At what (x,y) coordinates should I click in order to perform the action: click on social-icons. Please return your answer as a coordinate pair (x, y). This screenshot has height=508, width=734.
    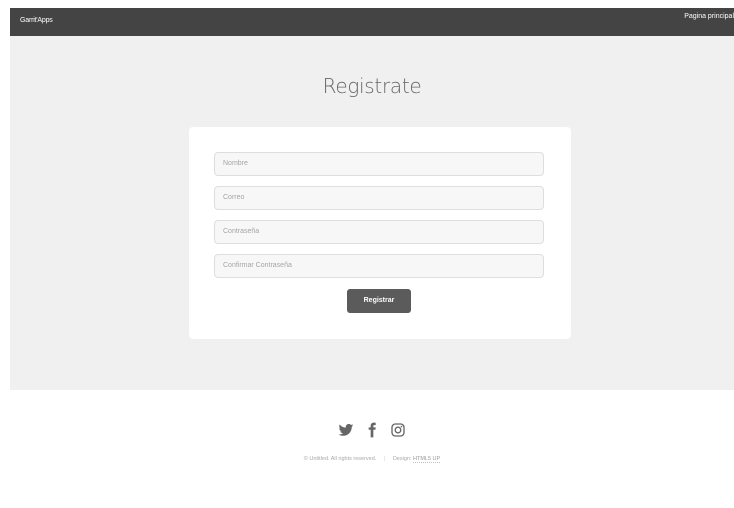
    Looking at the image, I should click on (372, 430).